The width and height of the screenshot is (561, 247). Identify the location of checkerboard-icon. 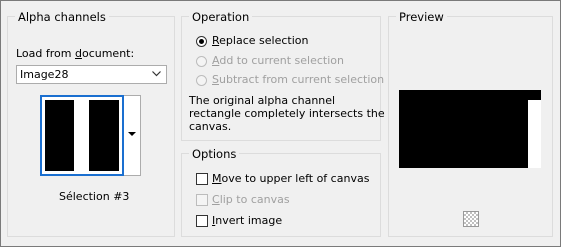
(471, 219).